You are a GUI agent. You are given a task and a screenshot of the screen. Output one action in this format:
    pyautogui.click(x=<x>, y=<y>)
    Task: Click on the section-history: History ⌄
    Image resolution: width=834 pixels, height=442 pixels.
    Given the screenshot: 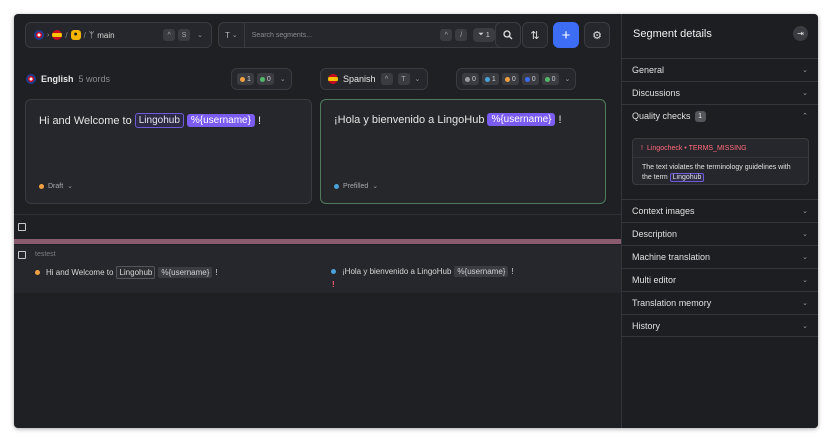 What is the action you would take?
    pyautogui.click(x=720, y=325)
    